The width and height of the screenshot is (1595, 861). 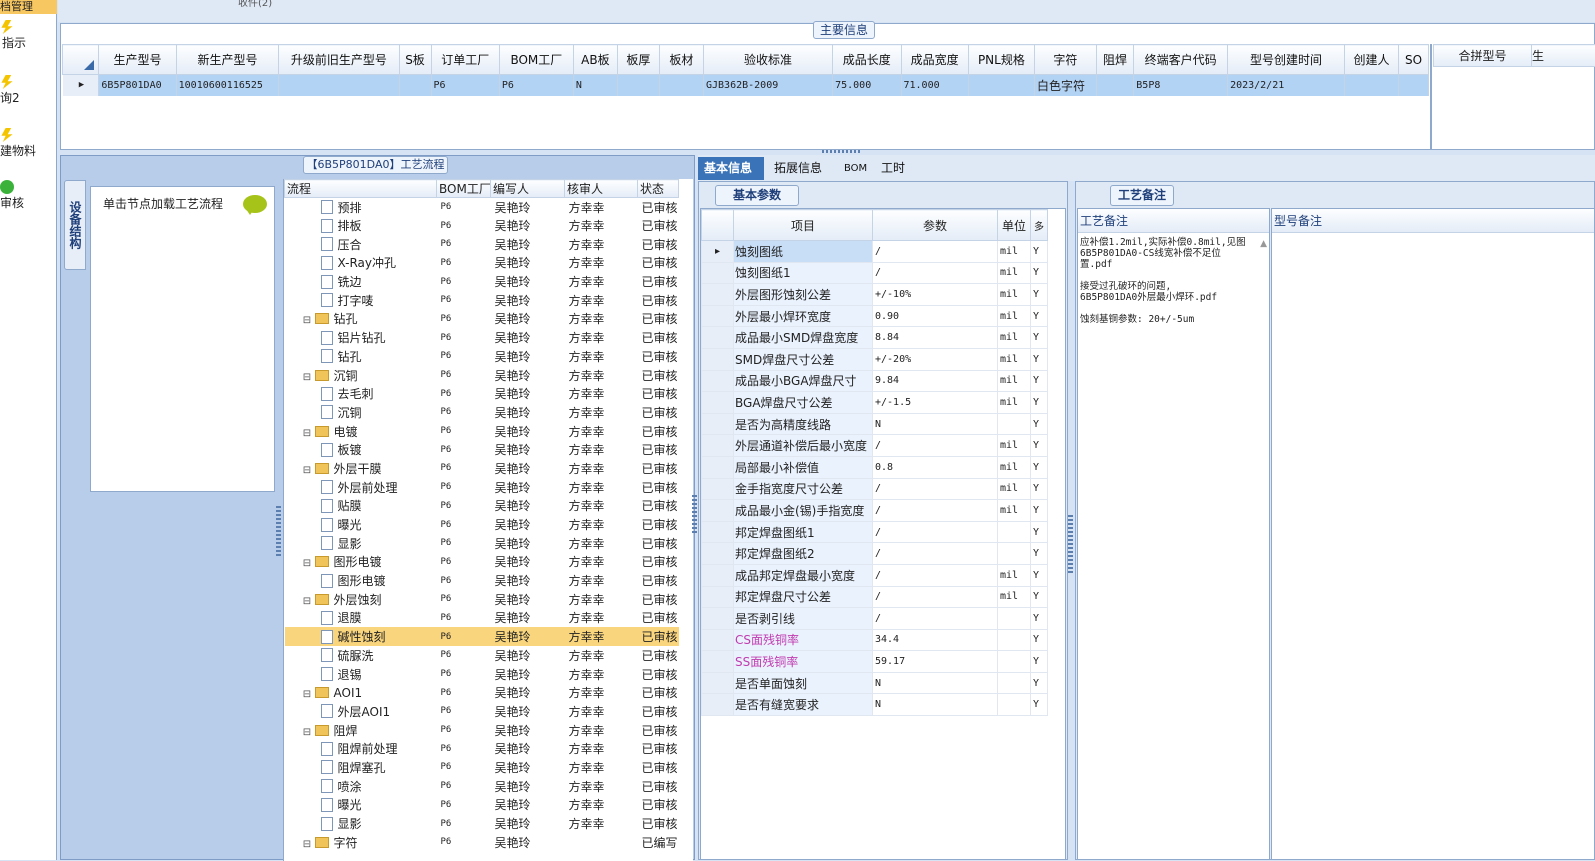 What do you see at coordinates (875, 359) in the screenshot?
I see `table-row: SMD焊盘尺寸公差+/-20%milY` at bounding box center [875, 359].